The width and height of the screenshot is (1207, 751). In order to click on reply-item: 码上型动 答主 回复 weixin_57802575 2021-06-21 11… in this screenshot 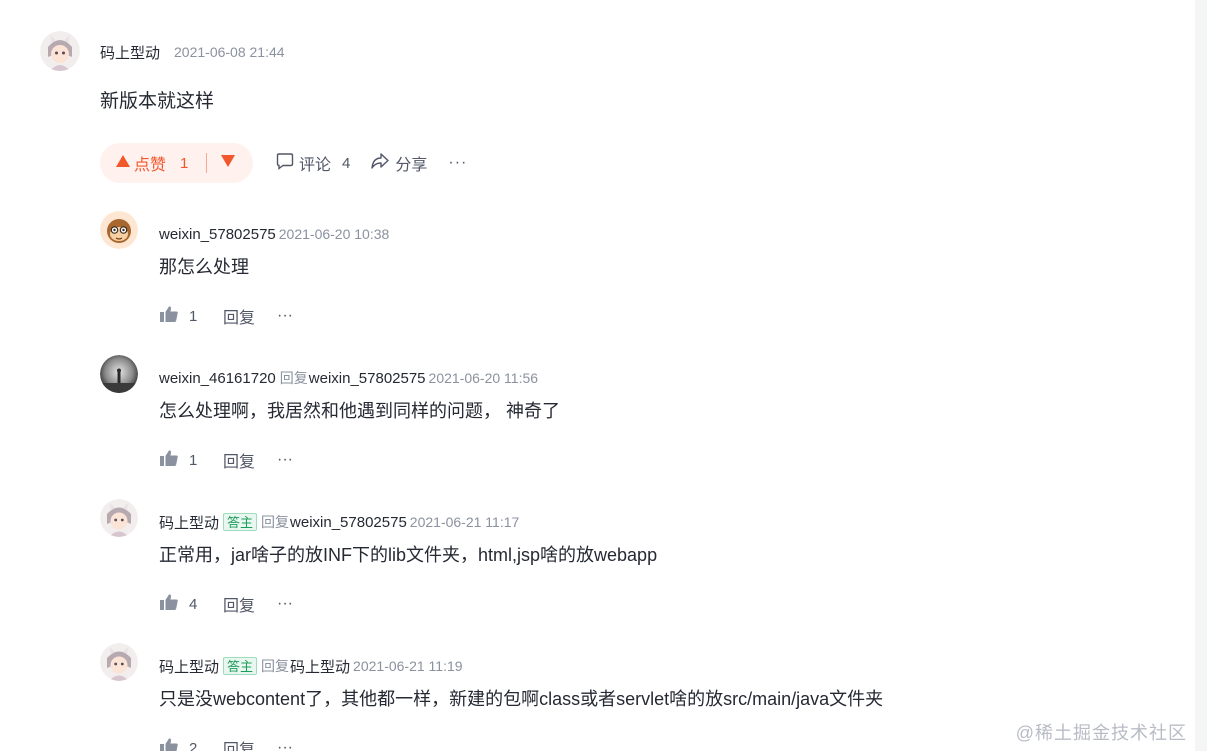, I will do `click(600, 564)`.